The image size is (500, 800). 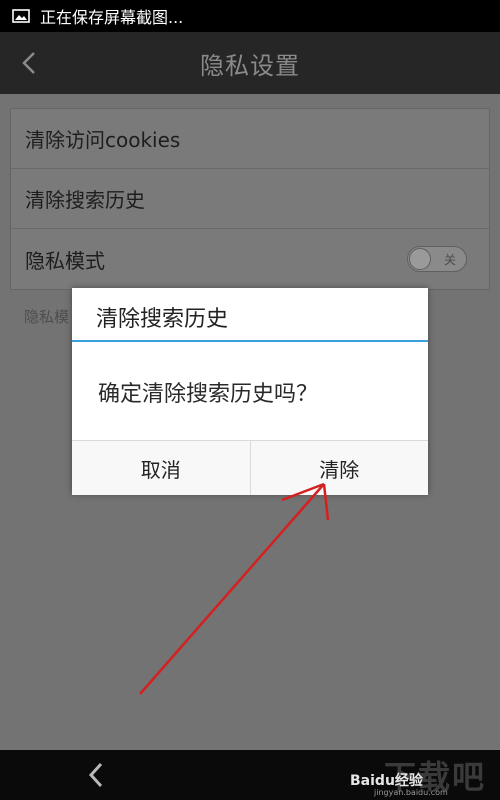 I want to click on settings-item-label: 隐私模式, so click(x=65, y=260).